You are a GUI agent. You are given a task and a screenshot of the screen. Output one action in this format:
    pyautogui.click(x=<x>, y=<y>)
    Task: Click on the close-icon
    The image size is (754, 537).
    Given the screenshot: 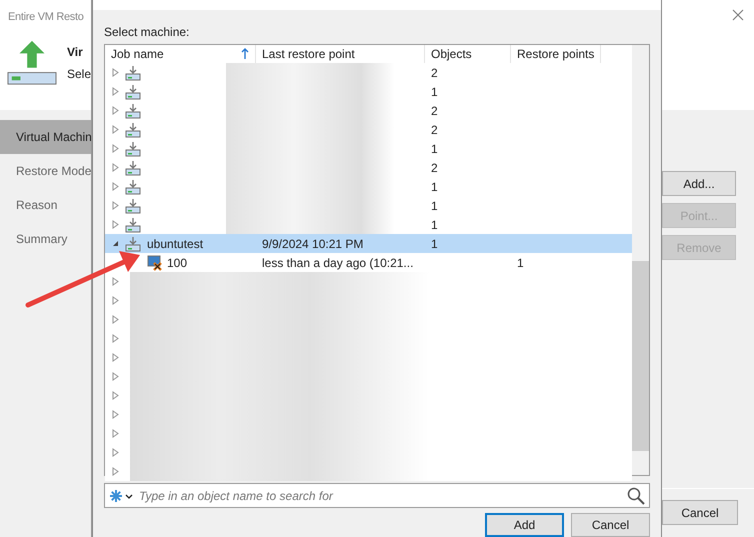 What is the action you would take?
    pyautogui.click(x=738, y=15)
    